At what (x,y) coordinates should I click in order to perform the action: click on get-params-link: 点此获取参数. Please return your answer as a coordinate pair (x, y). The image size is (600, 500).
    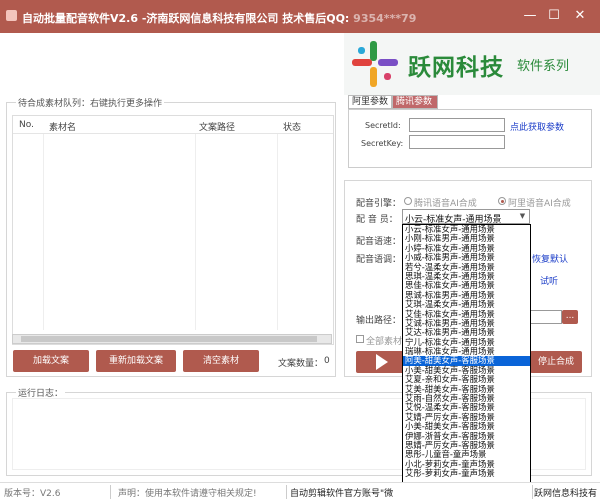
    Looking at the image, I should click on (537, 126).